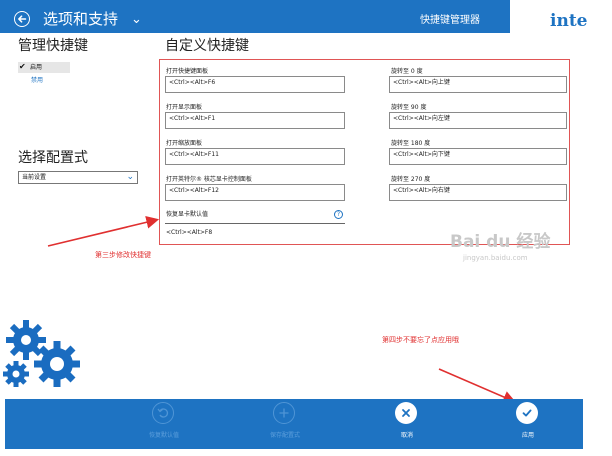 This screenshot has width=612, height=456. I want to click on step4-arrow, so click(477, 386).